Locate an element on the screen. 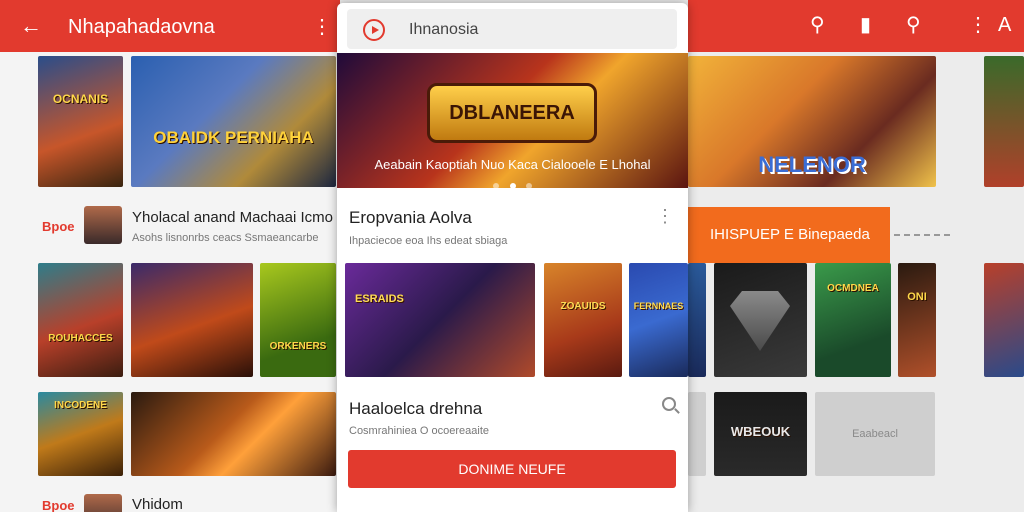  text-icon: A is located at coordinates (1004, 25).